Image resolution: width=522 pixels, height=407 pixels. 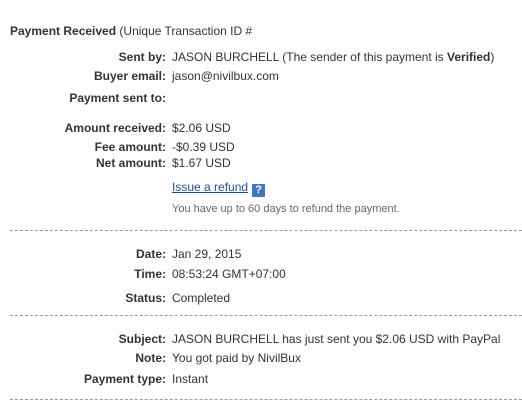 I want to click on note-label: Note:, so click(x=150, y=358).